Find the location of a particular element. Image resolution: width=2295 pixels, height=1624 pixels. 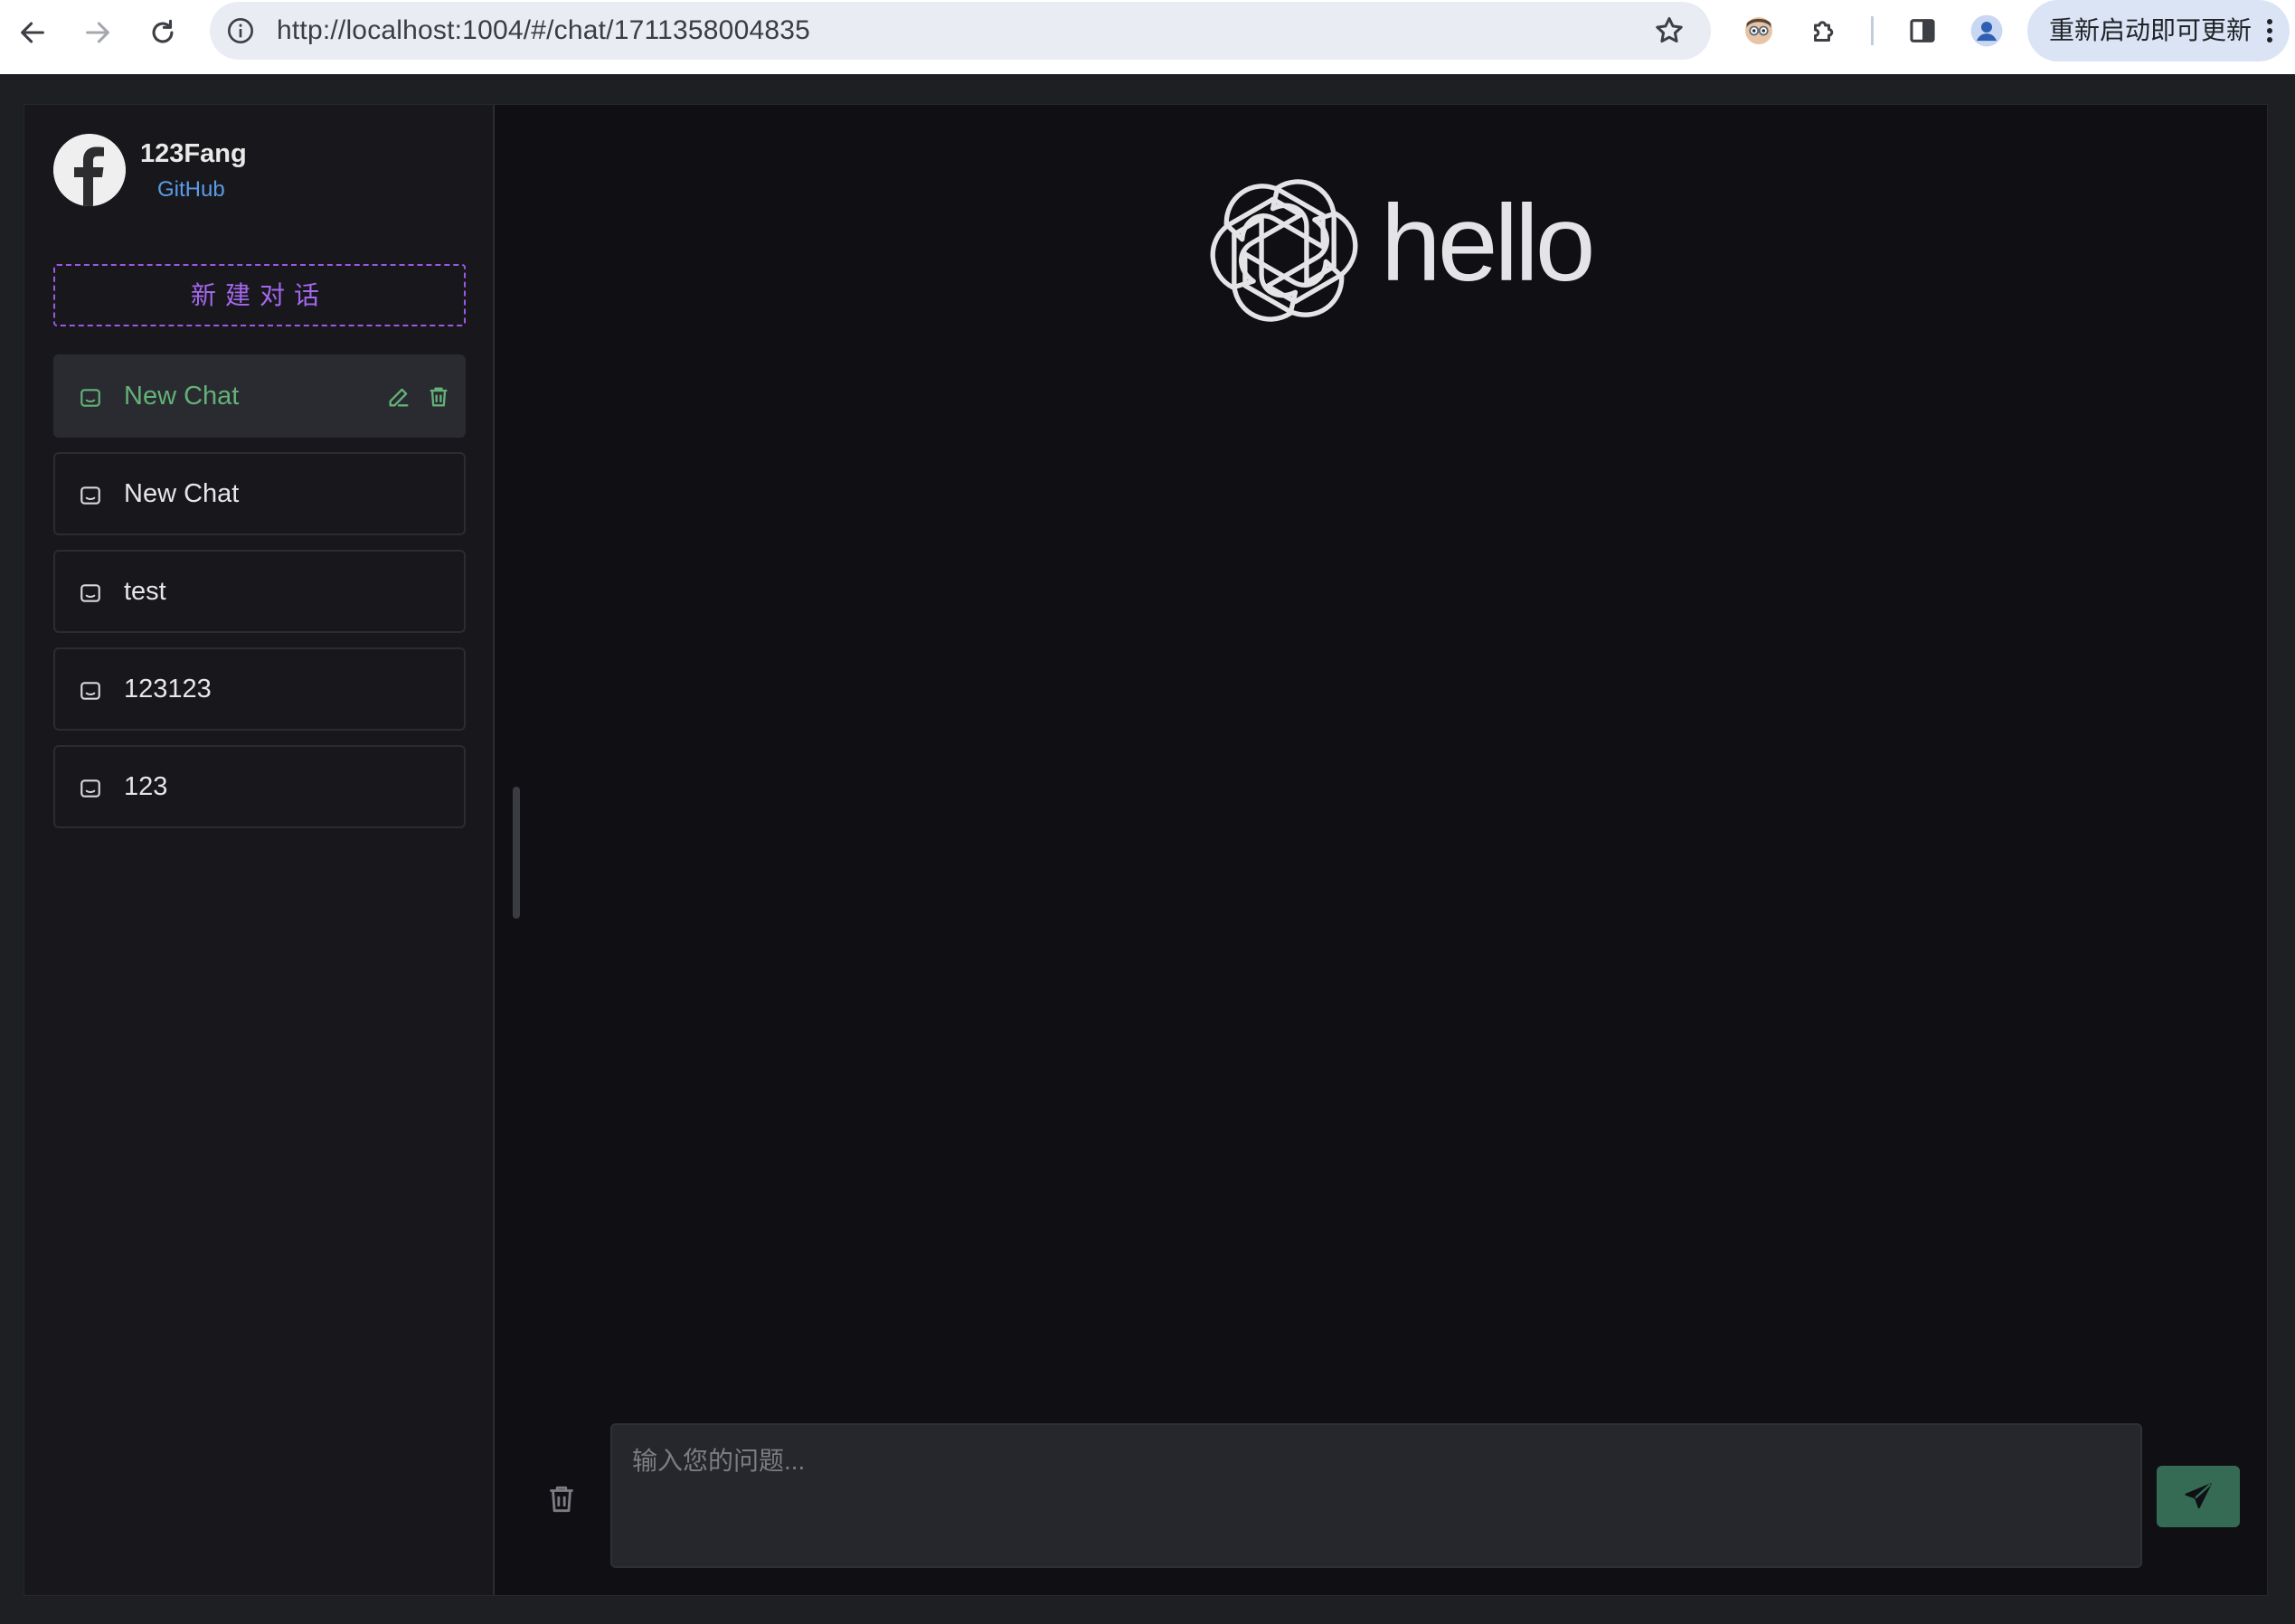

forward-button is located at coordinates (97, 33).